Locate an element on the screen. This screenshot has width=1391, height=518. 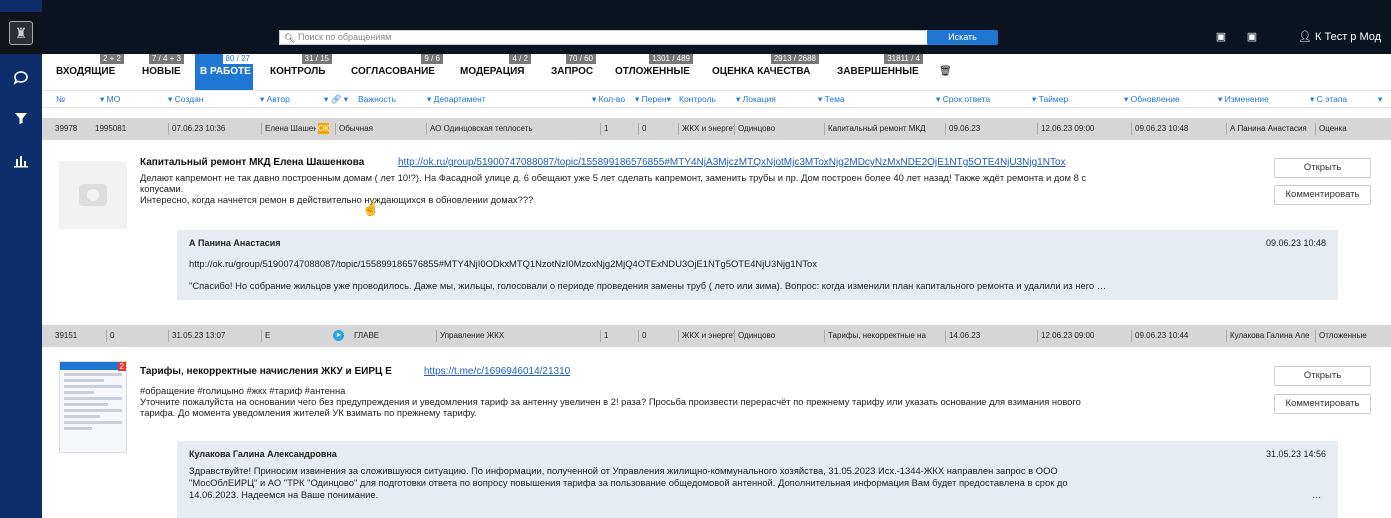
tab-in-progress: 80 / 27 В РАБОТЕ is located at coordinates (224, 72).